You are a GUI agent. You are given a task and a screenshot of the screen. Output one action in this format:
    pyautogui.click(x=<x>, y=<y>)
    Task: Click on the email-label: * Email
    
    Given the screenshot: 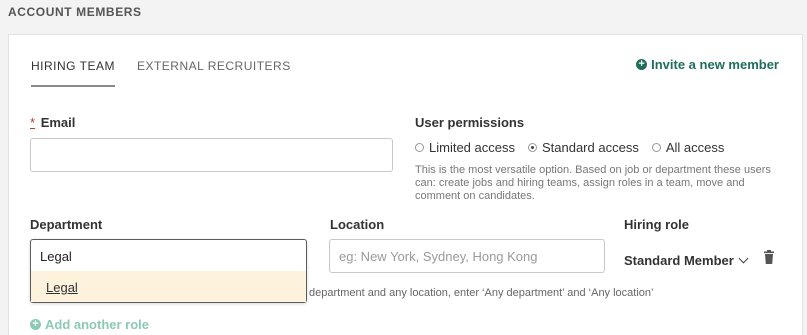 What is the action you would take?
    pyautogui.click(x=52, y=122)
    